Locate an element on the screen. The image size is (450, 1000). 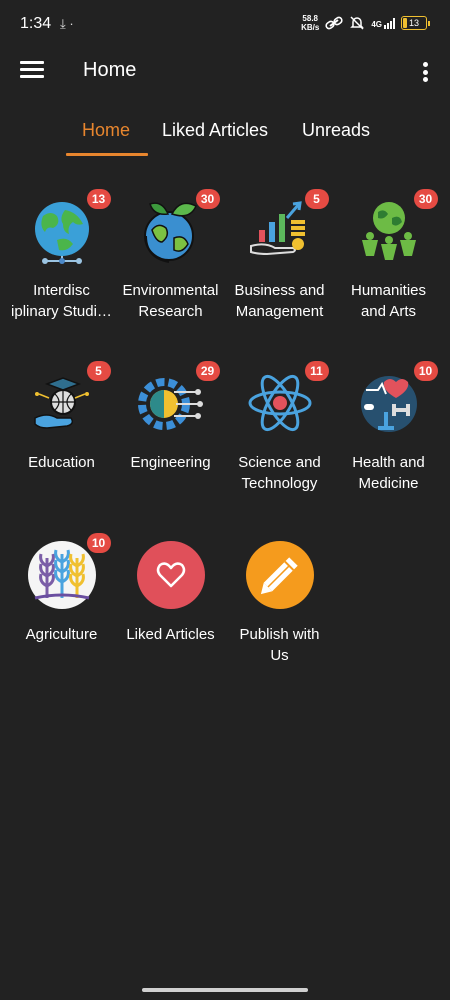
business-growth-icon is located at coordinates (277, 228).